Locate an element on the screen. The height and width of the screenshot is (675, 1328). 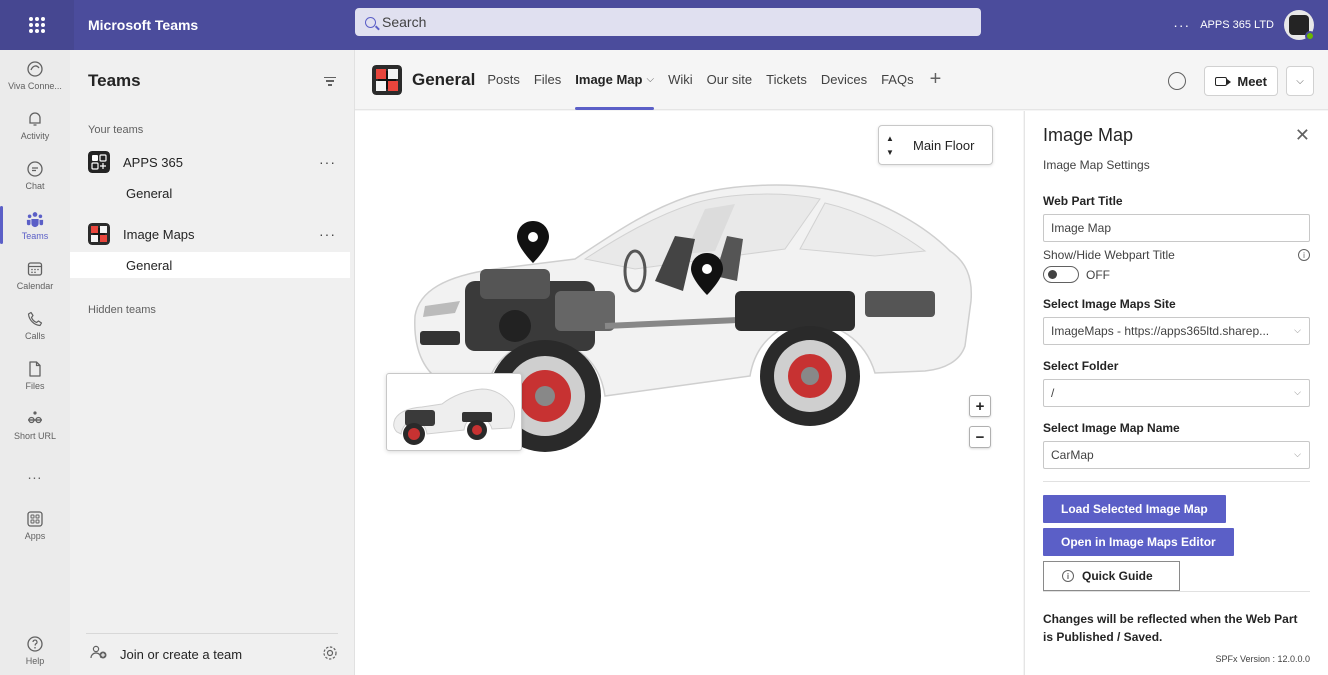
rail-item-teams: Teams is located at coordinates (35, 225).